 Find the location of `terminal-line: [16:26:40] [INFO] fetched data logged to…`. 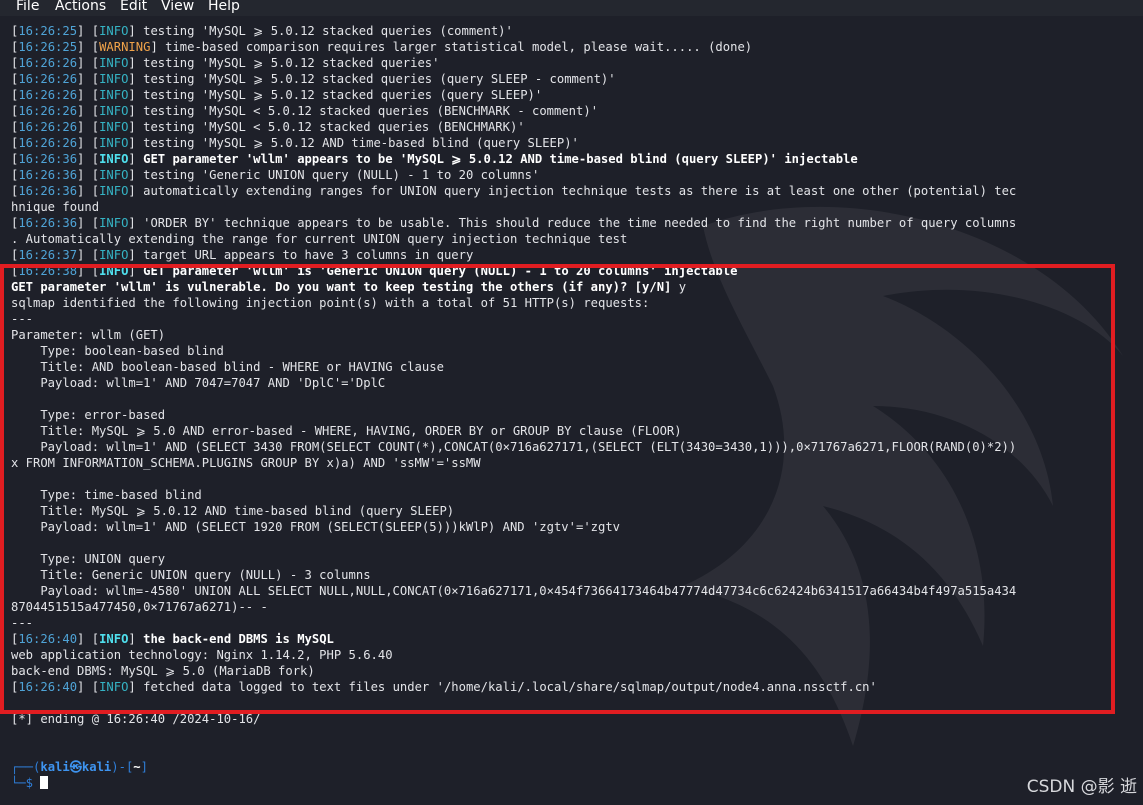

terminal-line: [16:26:40] [INFO] fetched data logged to… is located at coordinates (513, 687).